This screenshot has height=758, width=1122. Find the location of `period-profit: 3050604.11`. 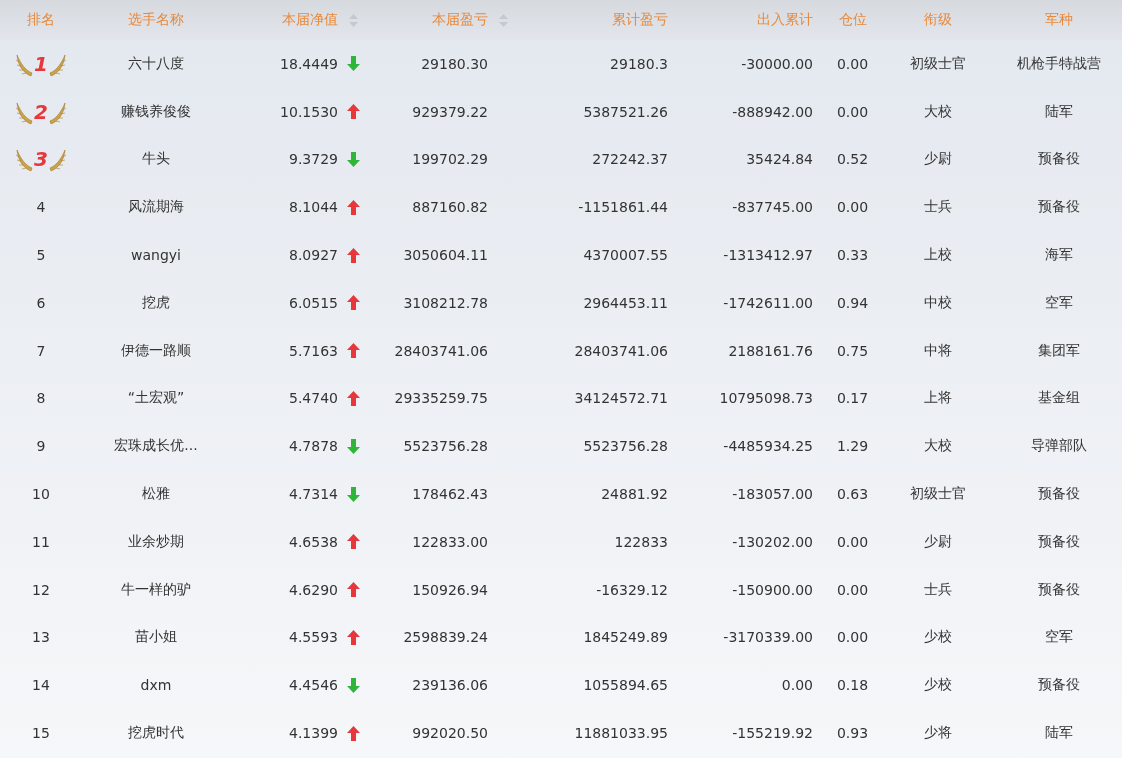

period-profit: 3050604.11 is located at coordinates (445, 255).